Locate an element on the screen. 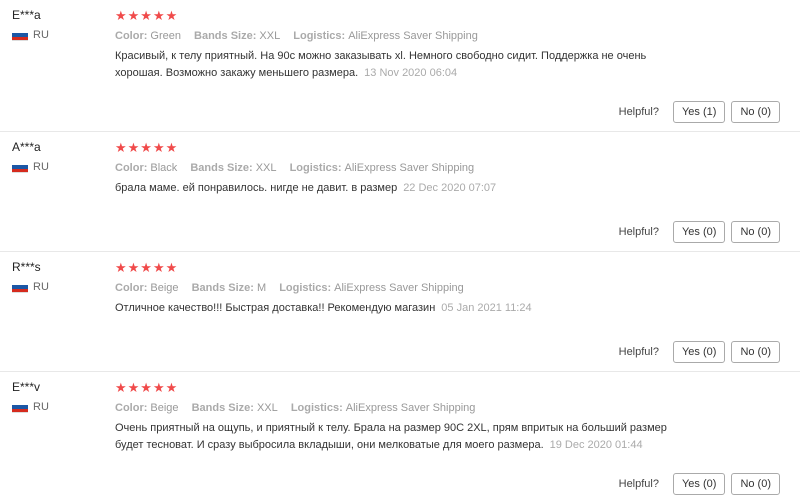 The image size is (800, 503). reviewer-info: A***a RU is located at coordinates (62, 156).